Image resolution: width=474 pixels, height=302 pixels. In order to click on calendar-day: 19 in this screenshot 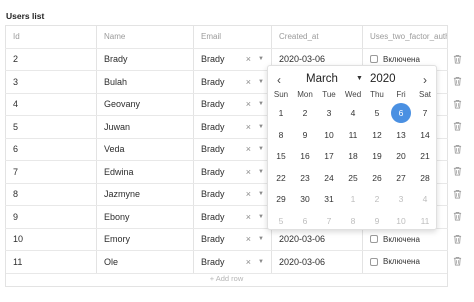, I will do `click(377, 156)`.